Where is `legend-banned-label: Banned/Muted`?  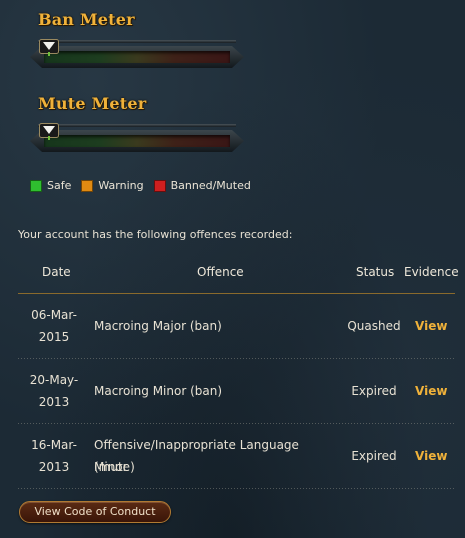
legend-banned-label: Banned/Muted is located at coordinates (210, 185).